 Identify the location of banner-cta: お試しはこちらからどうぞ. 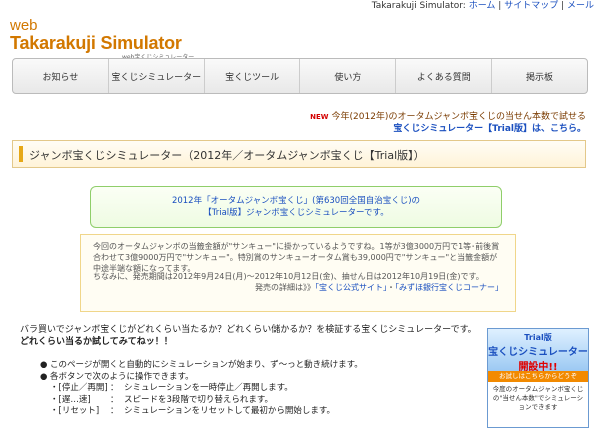
(538, 376).